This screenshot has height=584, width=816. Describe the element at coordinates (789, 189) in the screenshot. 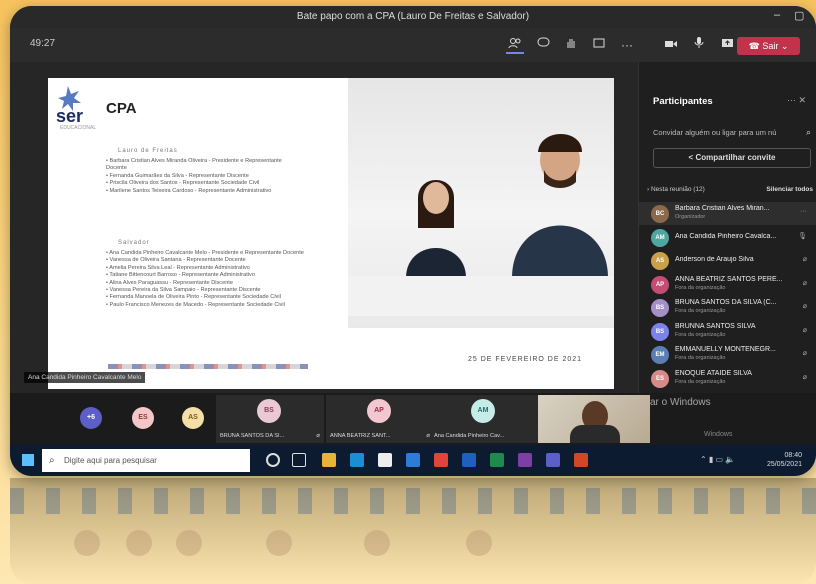

I see `mute-all-button: Silenciar todos` at that location.